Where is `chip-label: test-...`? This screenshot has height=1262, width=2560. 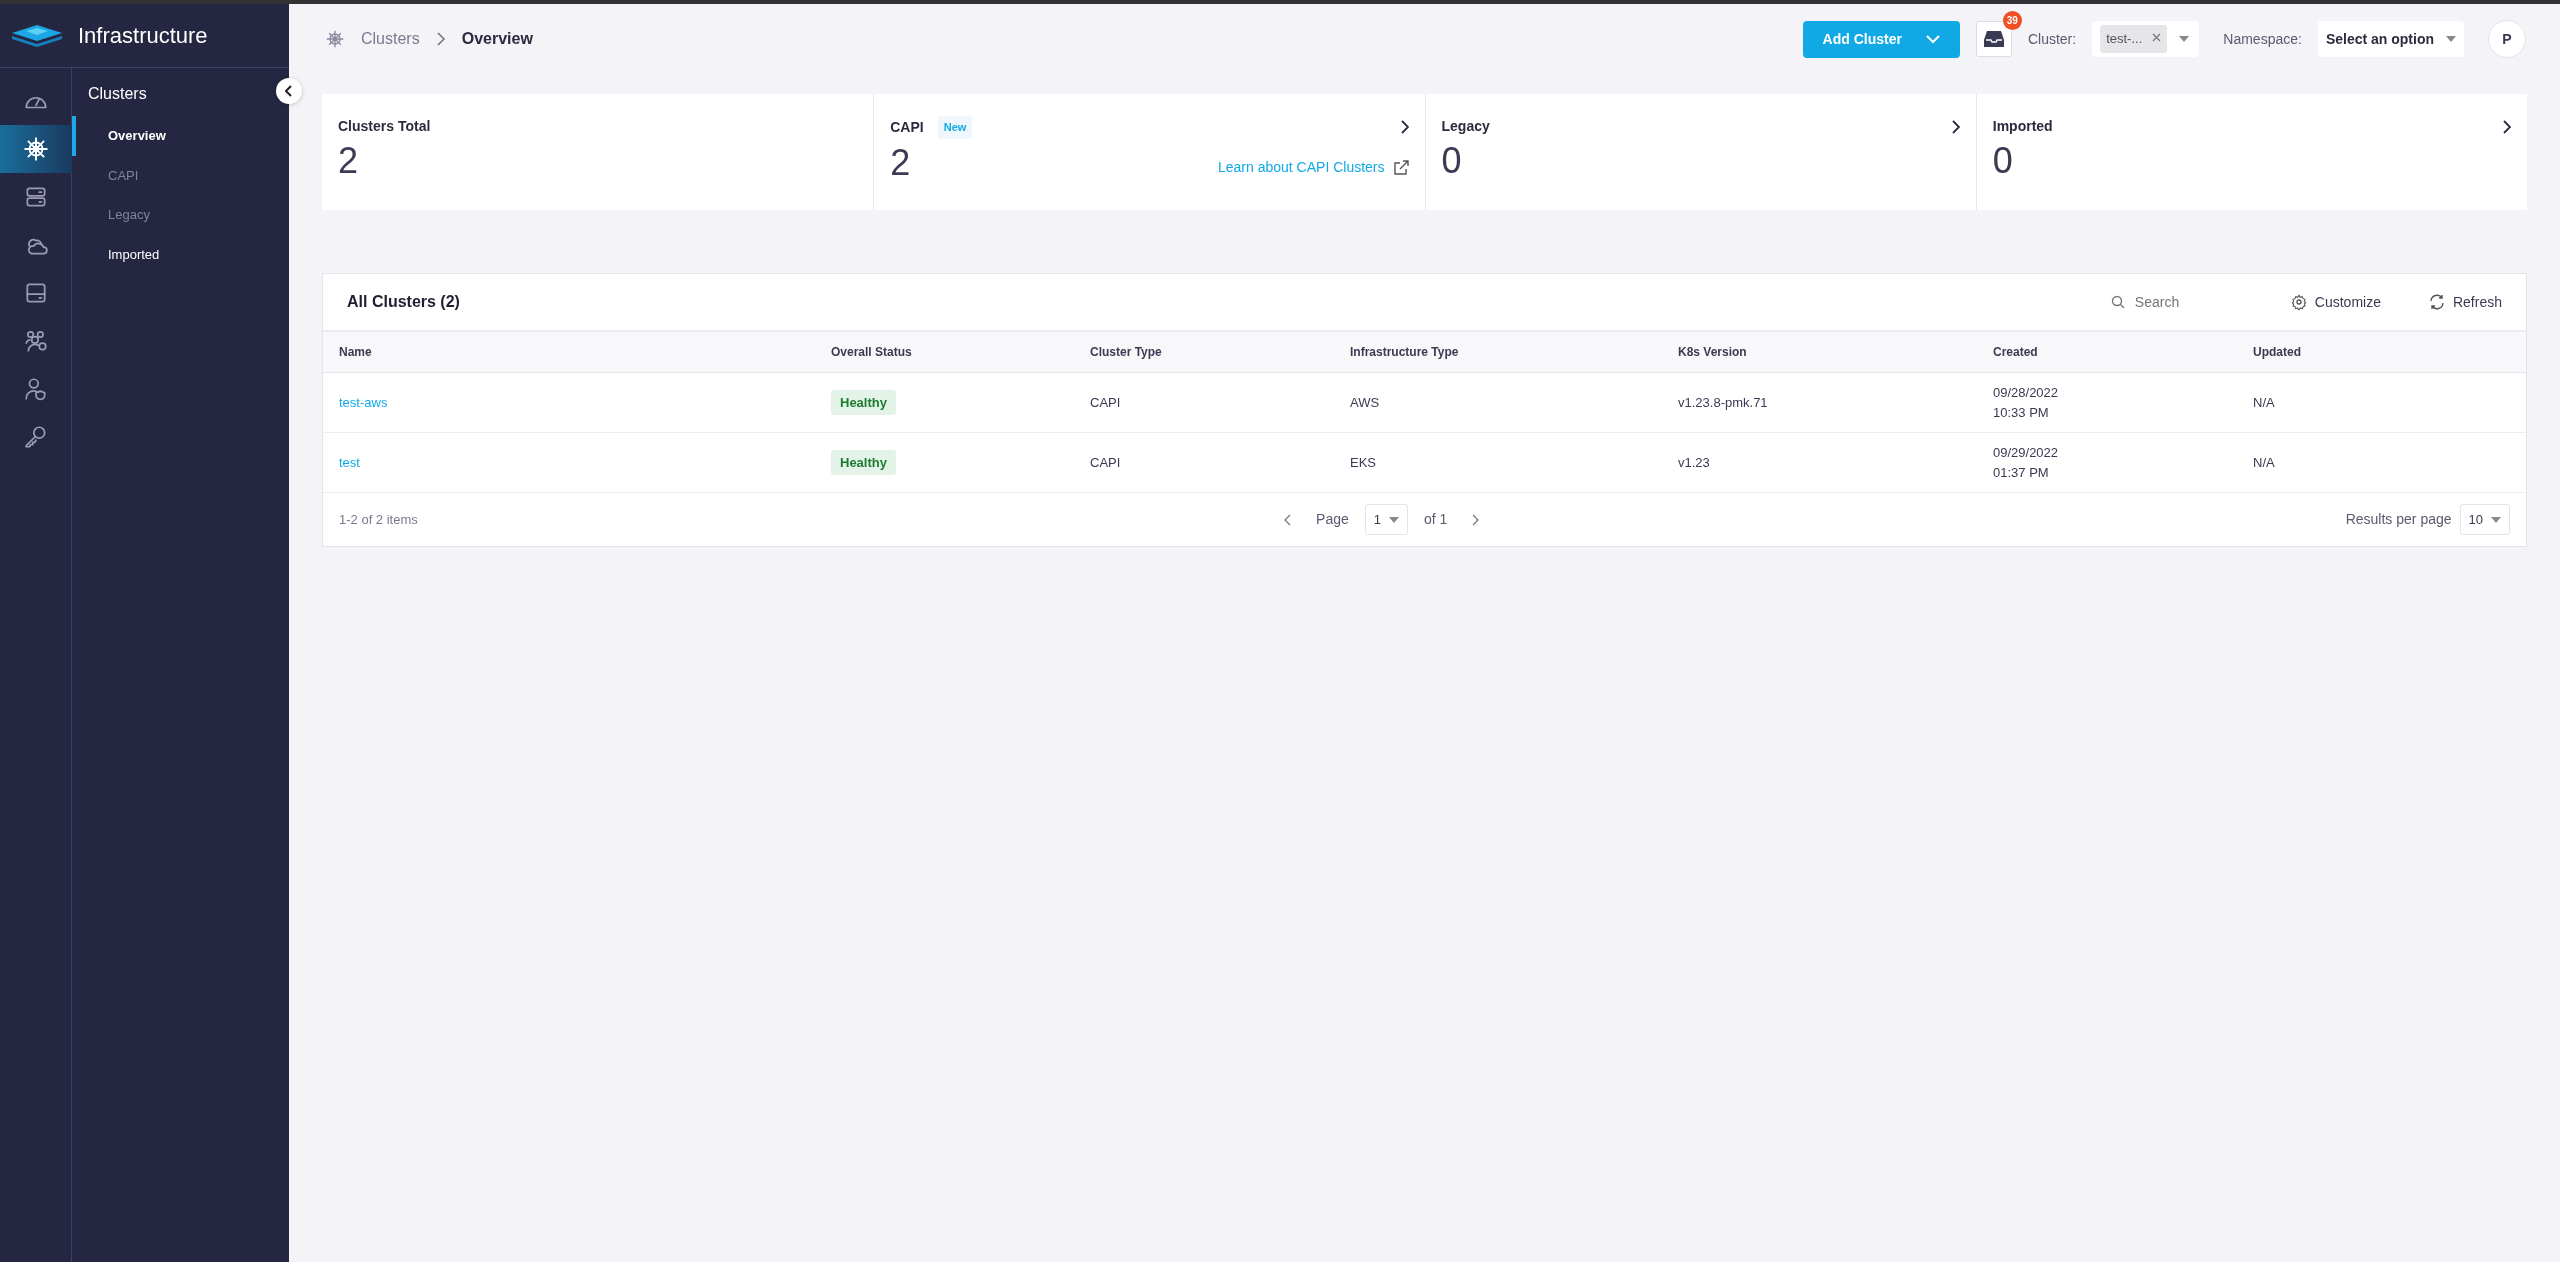 chip-label: test-... is located at coordinates (2124, 39).